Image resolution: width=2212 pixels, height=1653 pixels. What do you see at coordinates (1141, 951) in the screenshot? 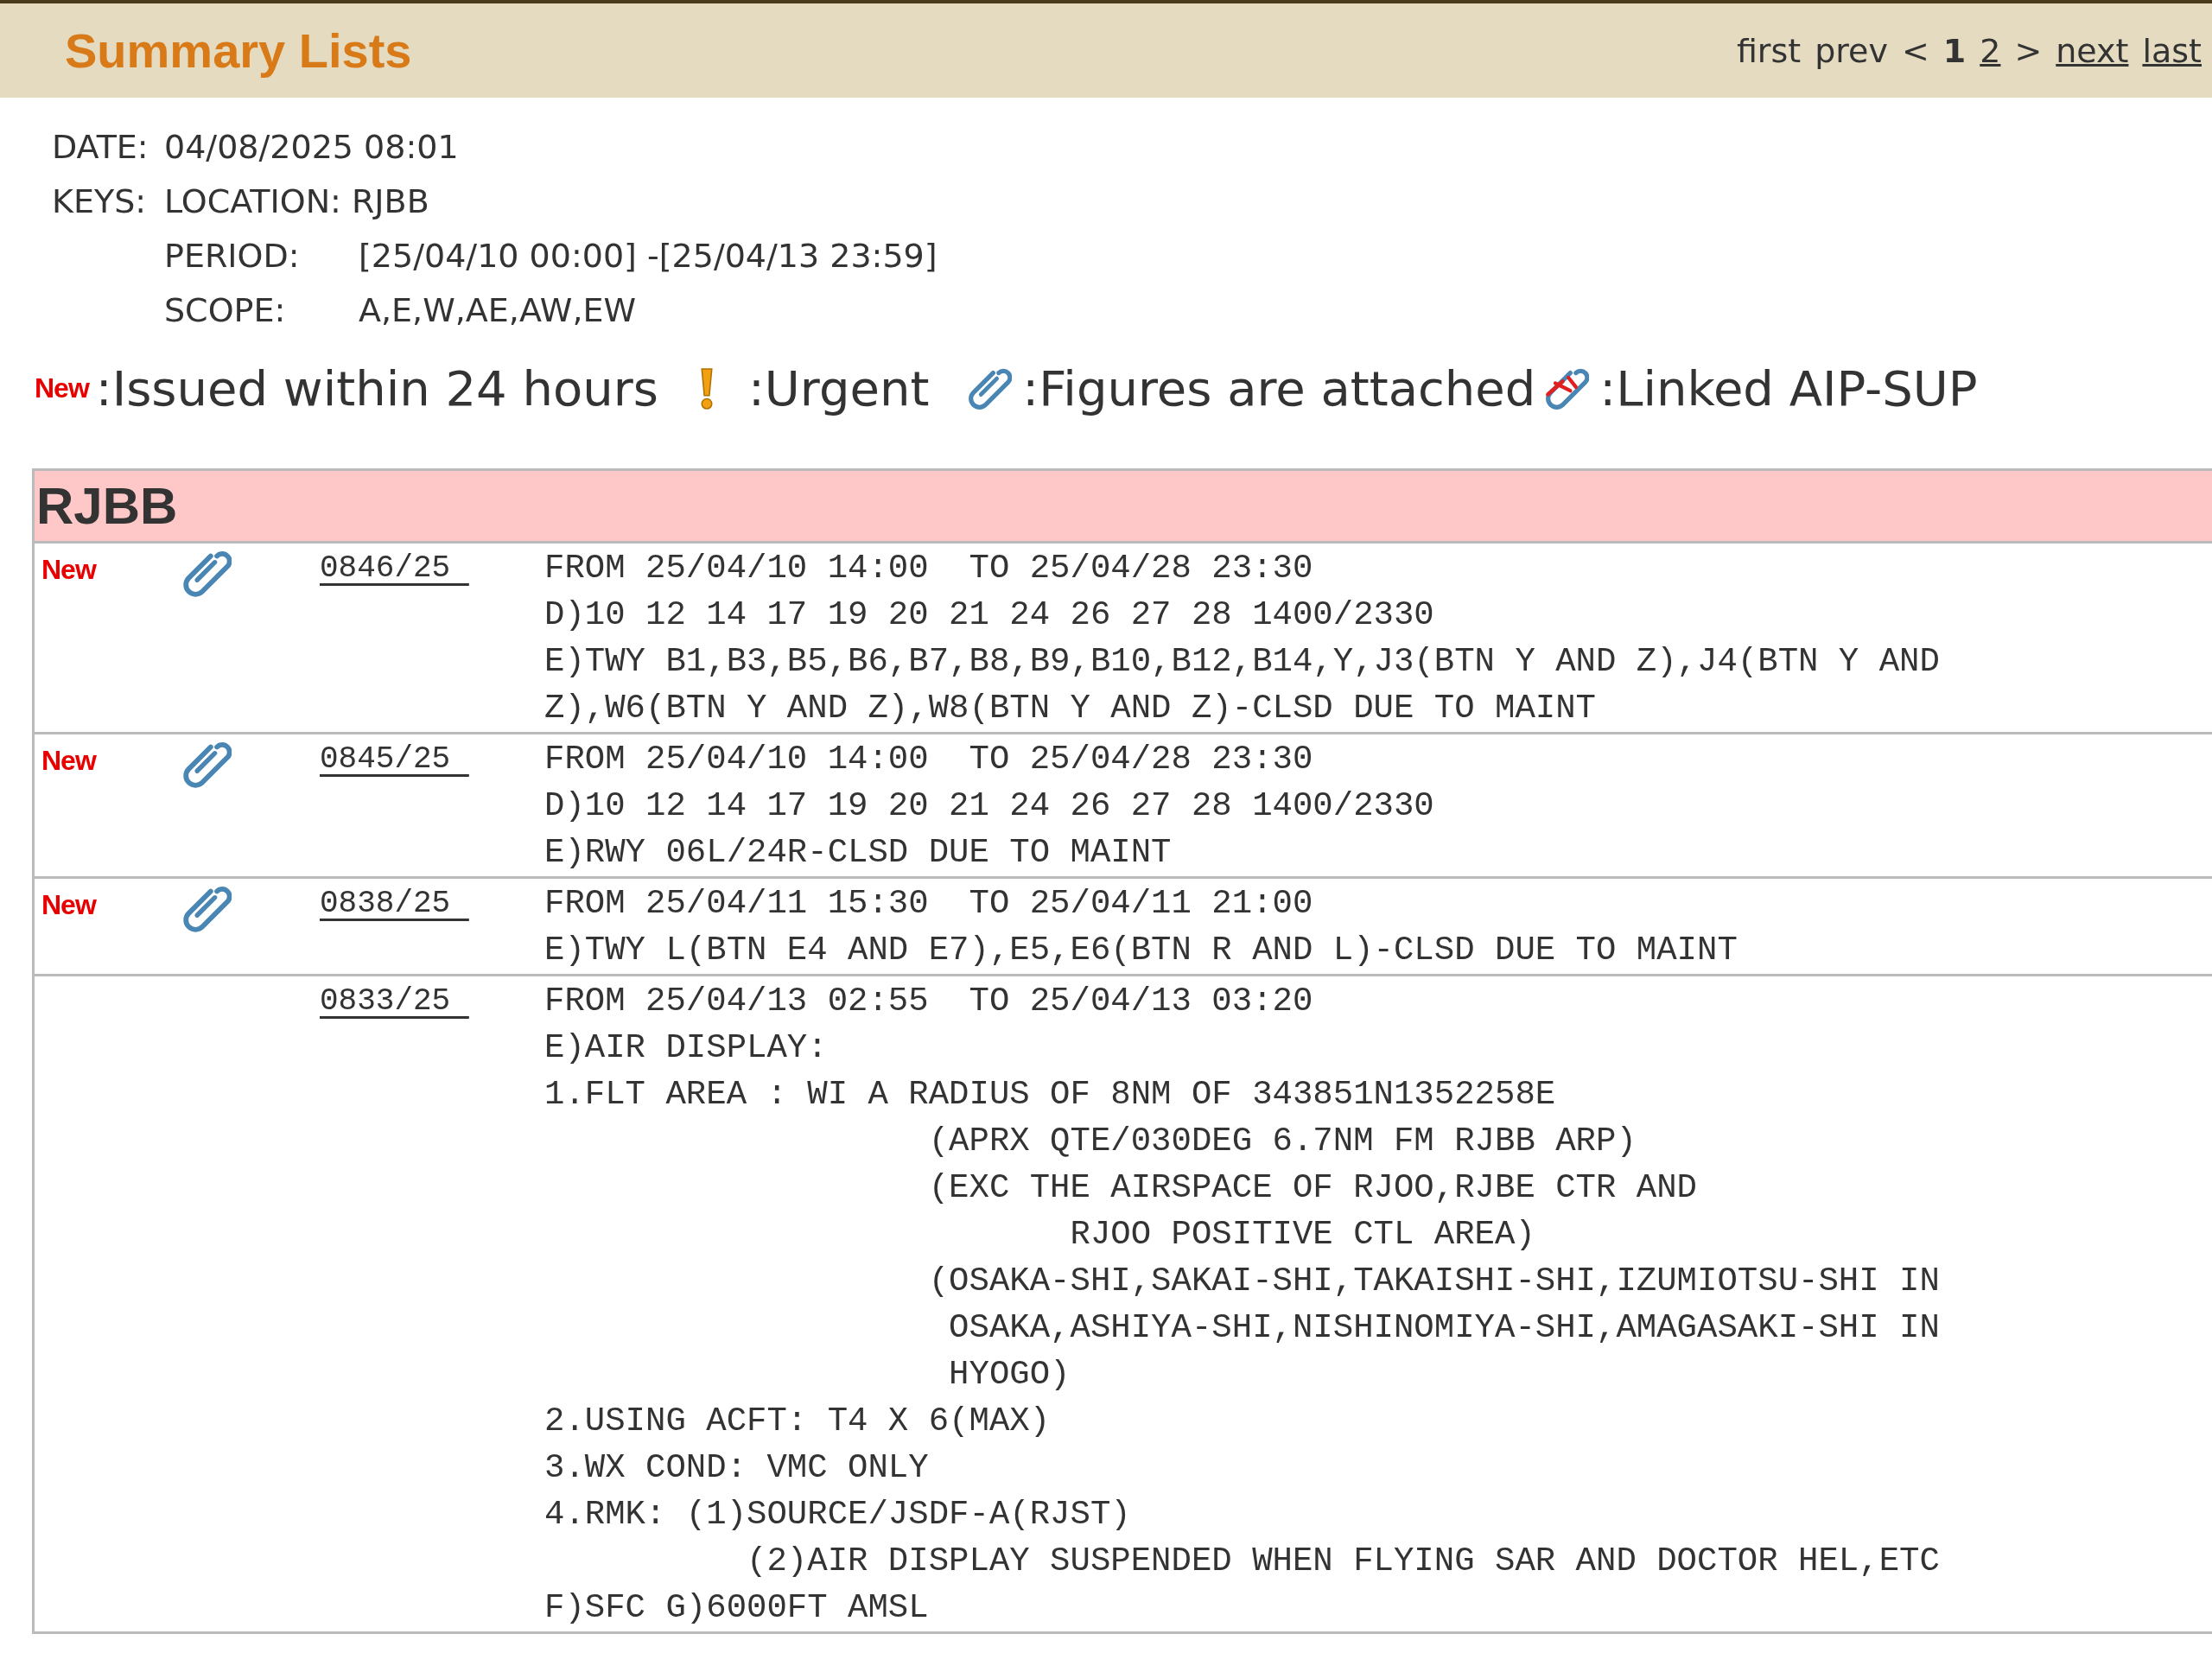
I see `notam-text-line: E)TWY L(BTN E4 AND E7),E5,E6(BTN R AND L)-CLSD DUE TO MAINT` at bounding box center [1141, 951].